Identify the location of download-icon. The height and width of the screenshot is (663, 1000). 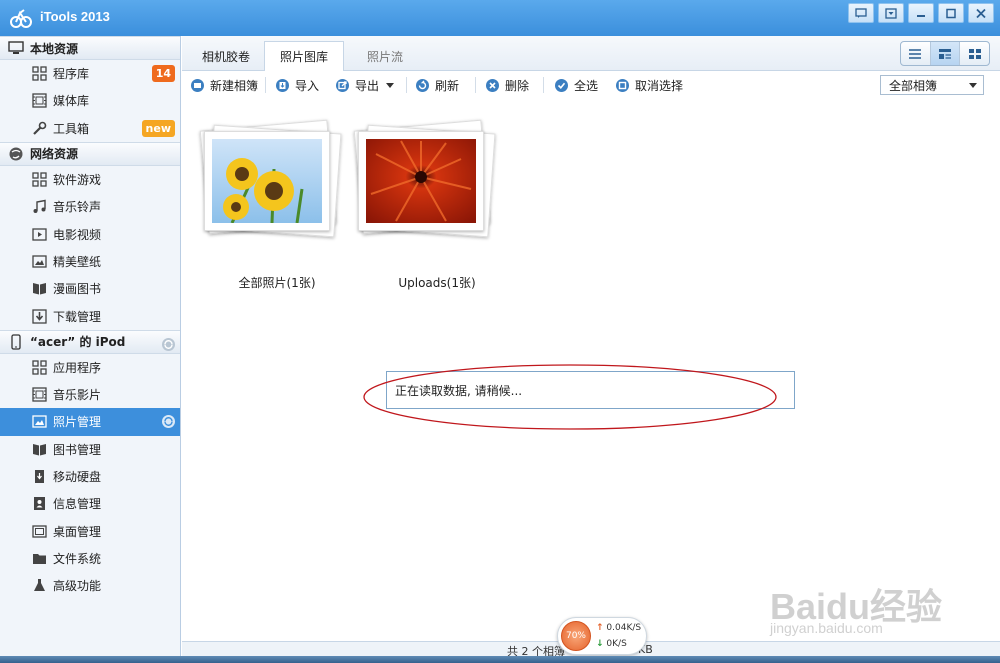
(39, 316).